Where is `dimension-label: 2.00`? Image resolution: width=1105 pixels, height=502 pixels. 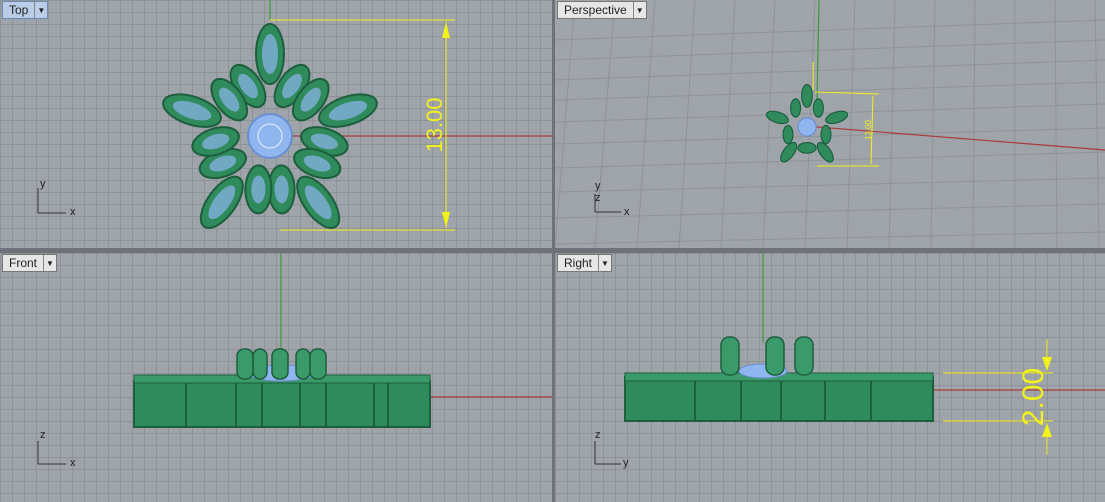
dimension-label: 2.00 is located at coordinates (1033, 397).